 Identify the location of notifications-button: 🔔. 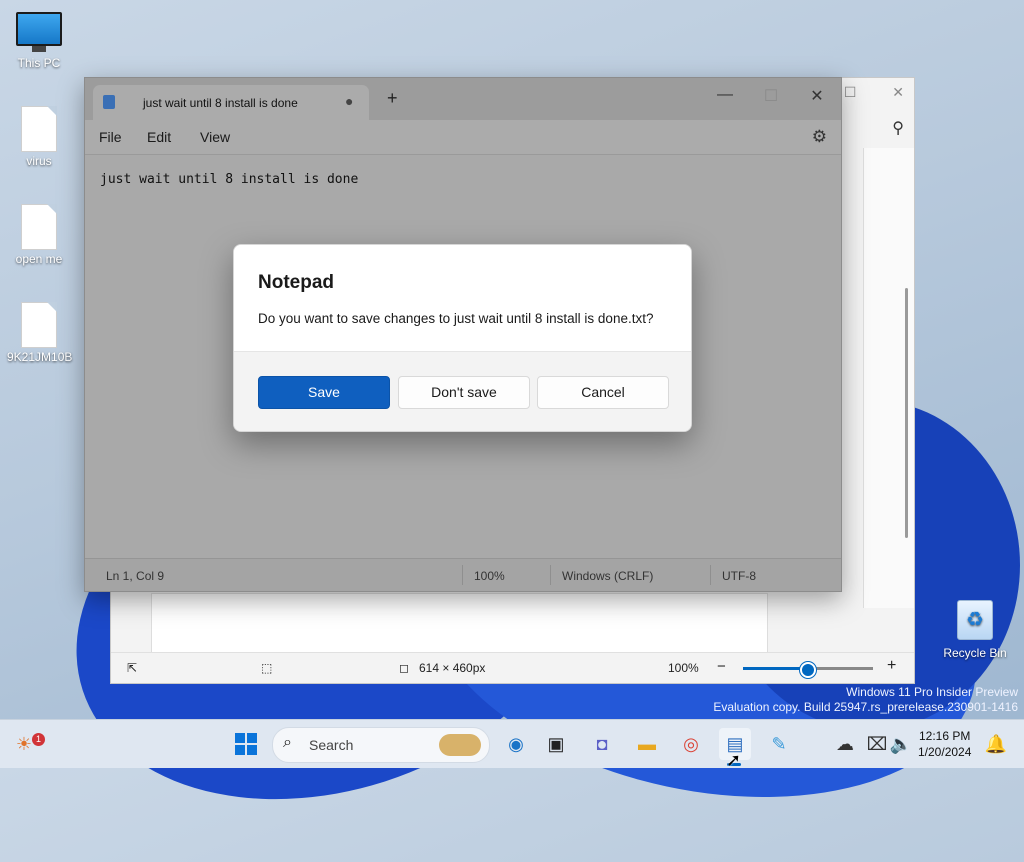
(996, 744).